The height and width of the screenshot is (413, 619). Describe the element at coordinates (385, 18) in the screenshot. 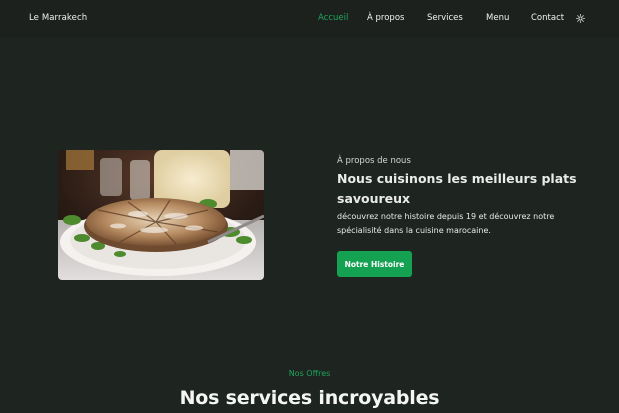

I see `nav-link-a-propos: À propos` at that location.